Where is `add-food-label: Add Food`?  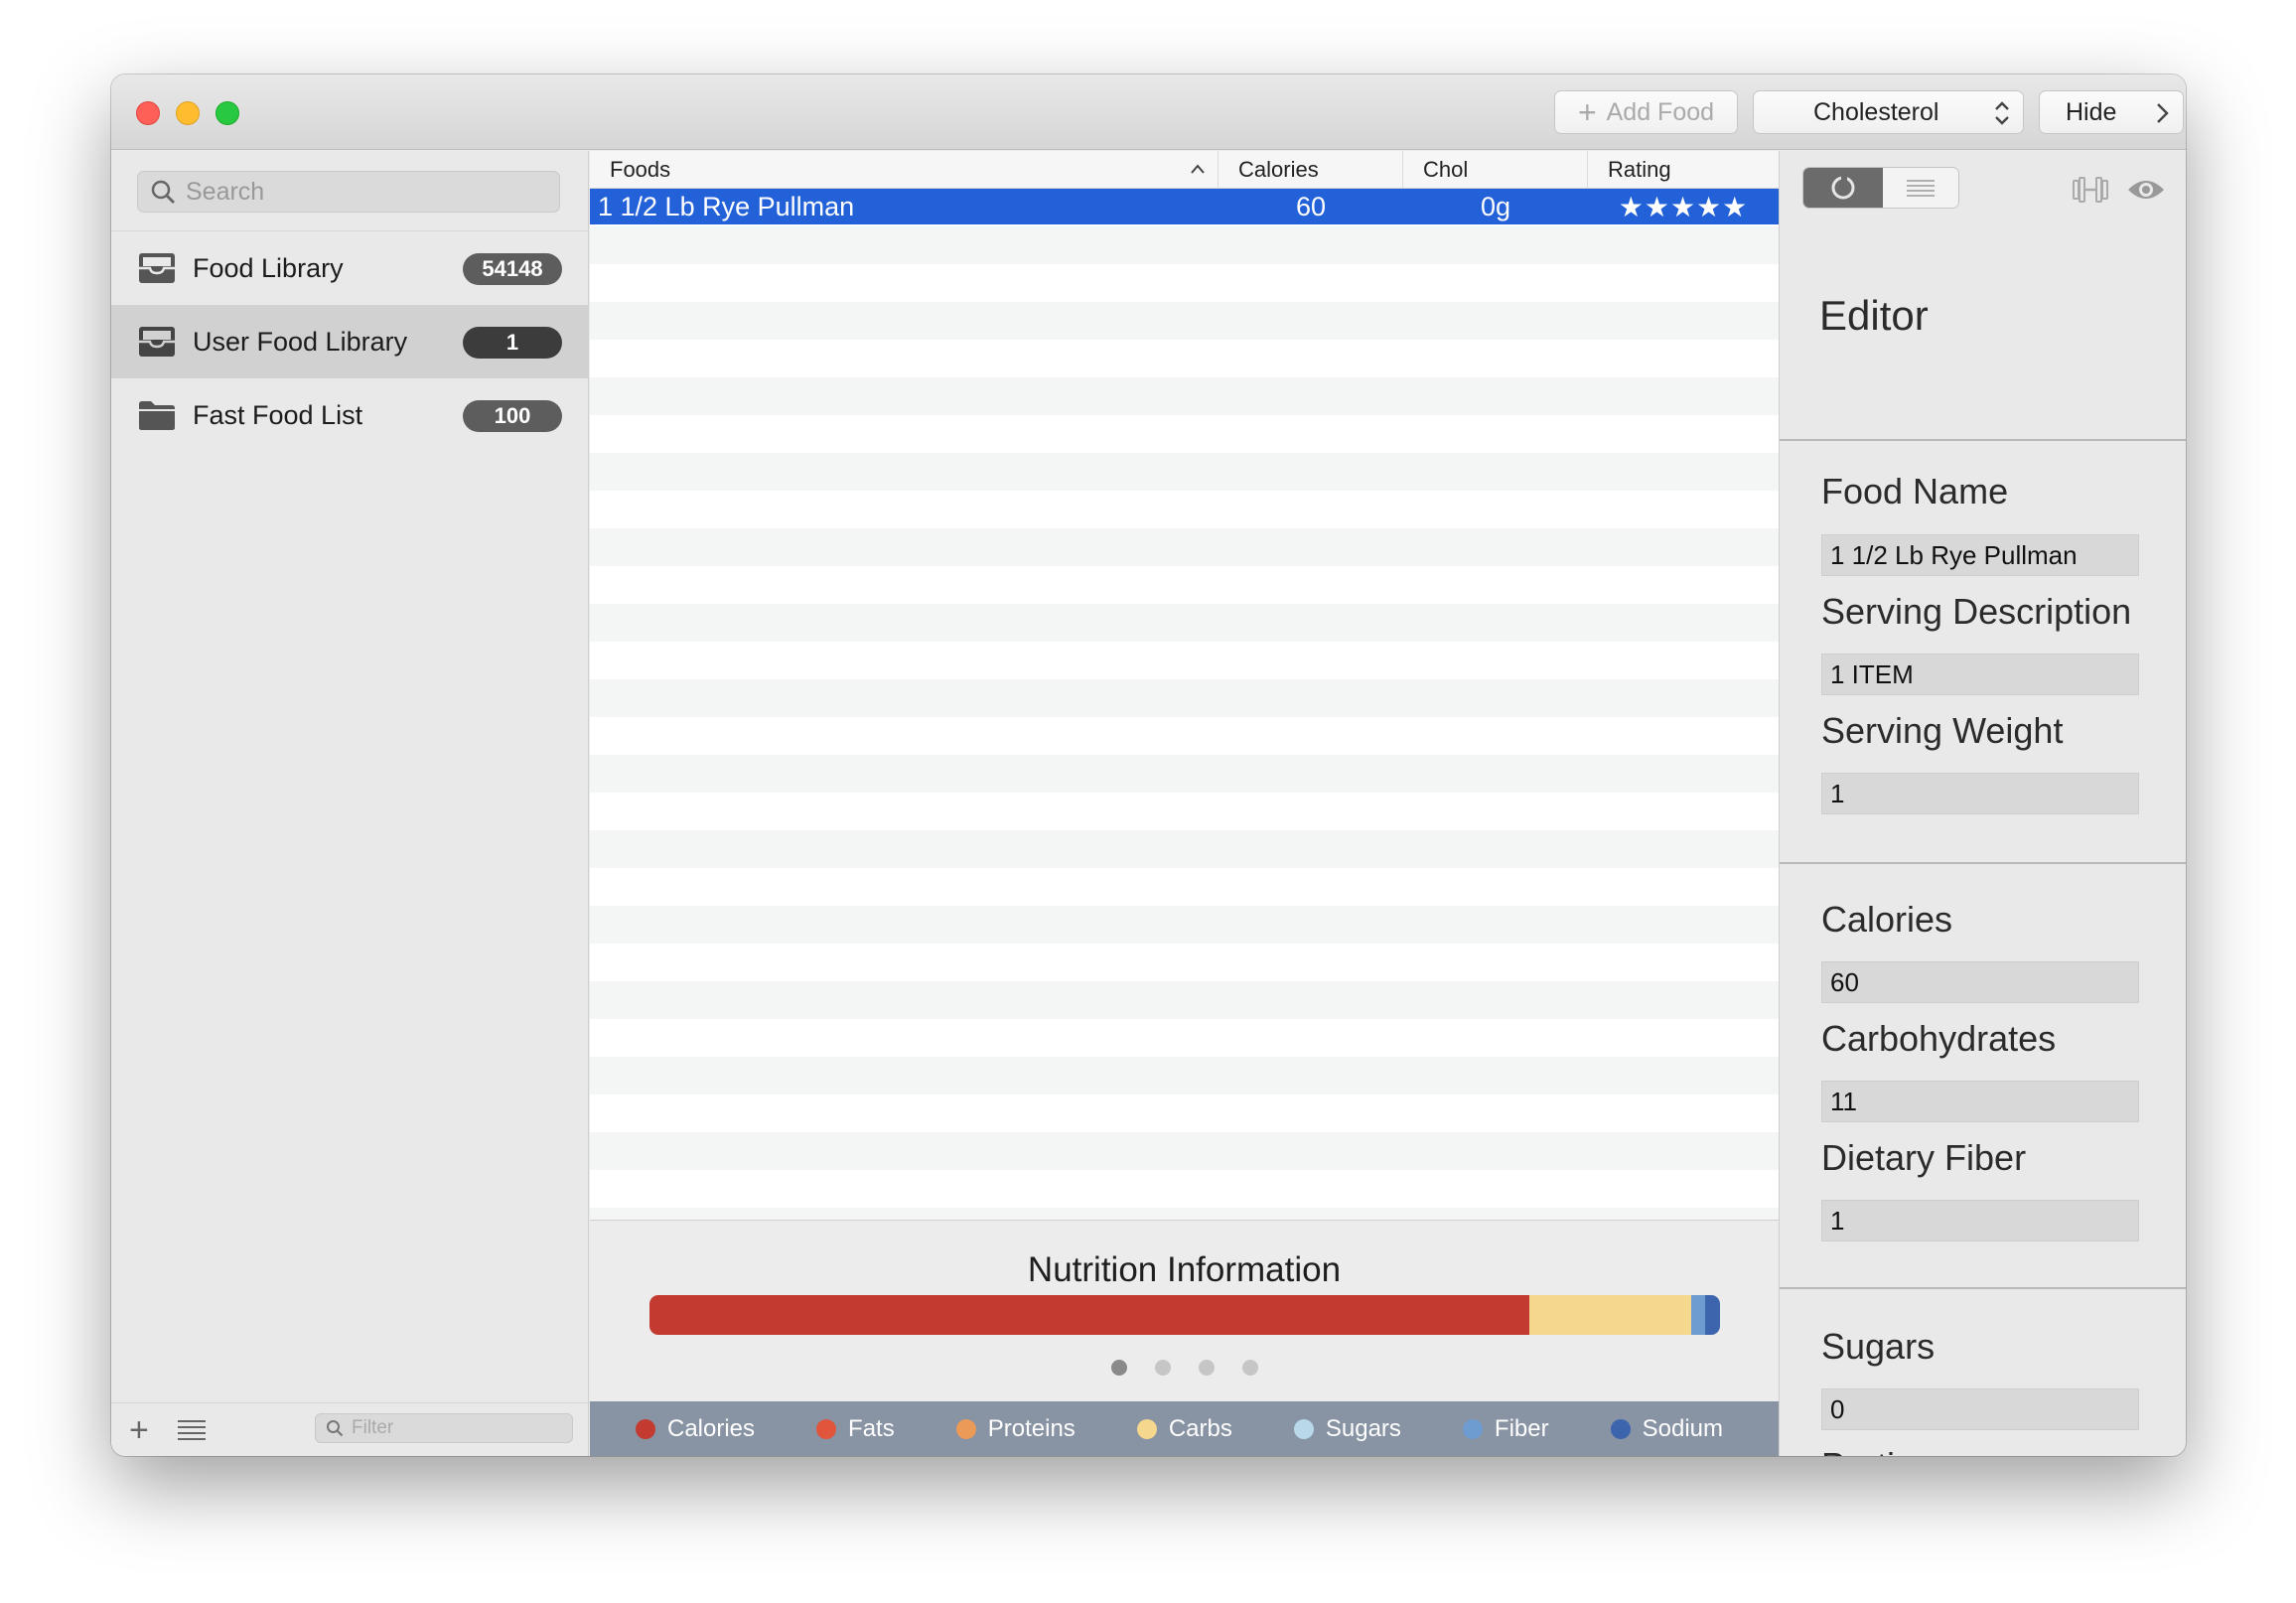
add-food-label: Add Food is located at coordinates (1660, 111).